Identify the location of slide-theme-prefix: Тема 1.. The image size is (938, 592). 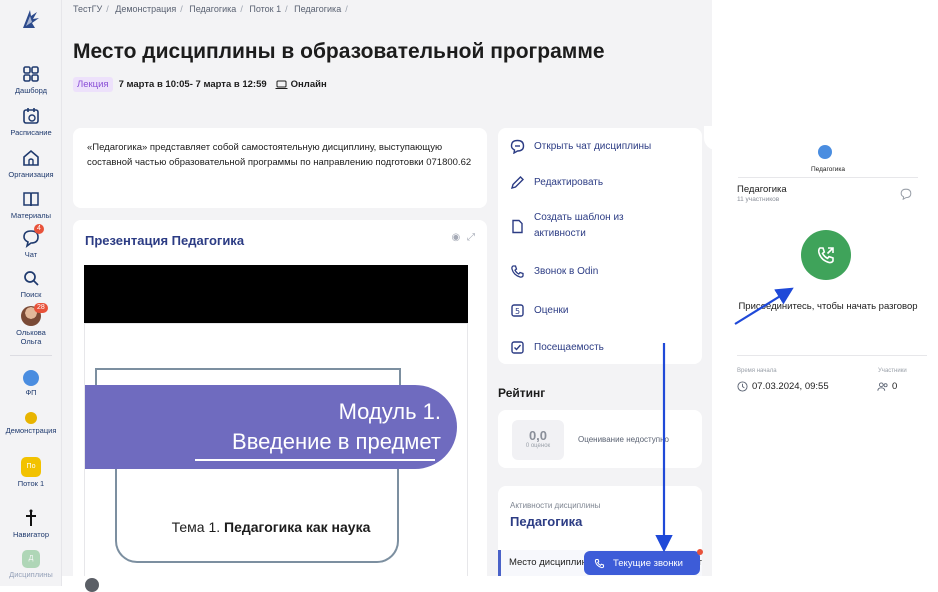
(196, 527).